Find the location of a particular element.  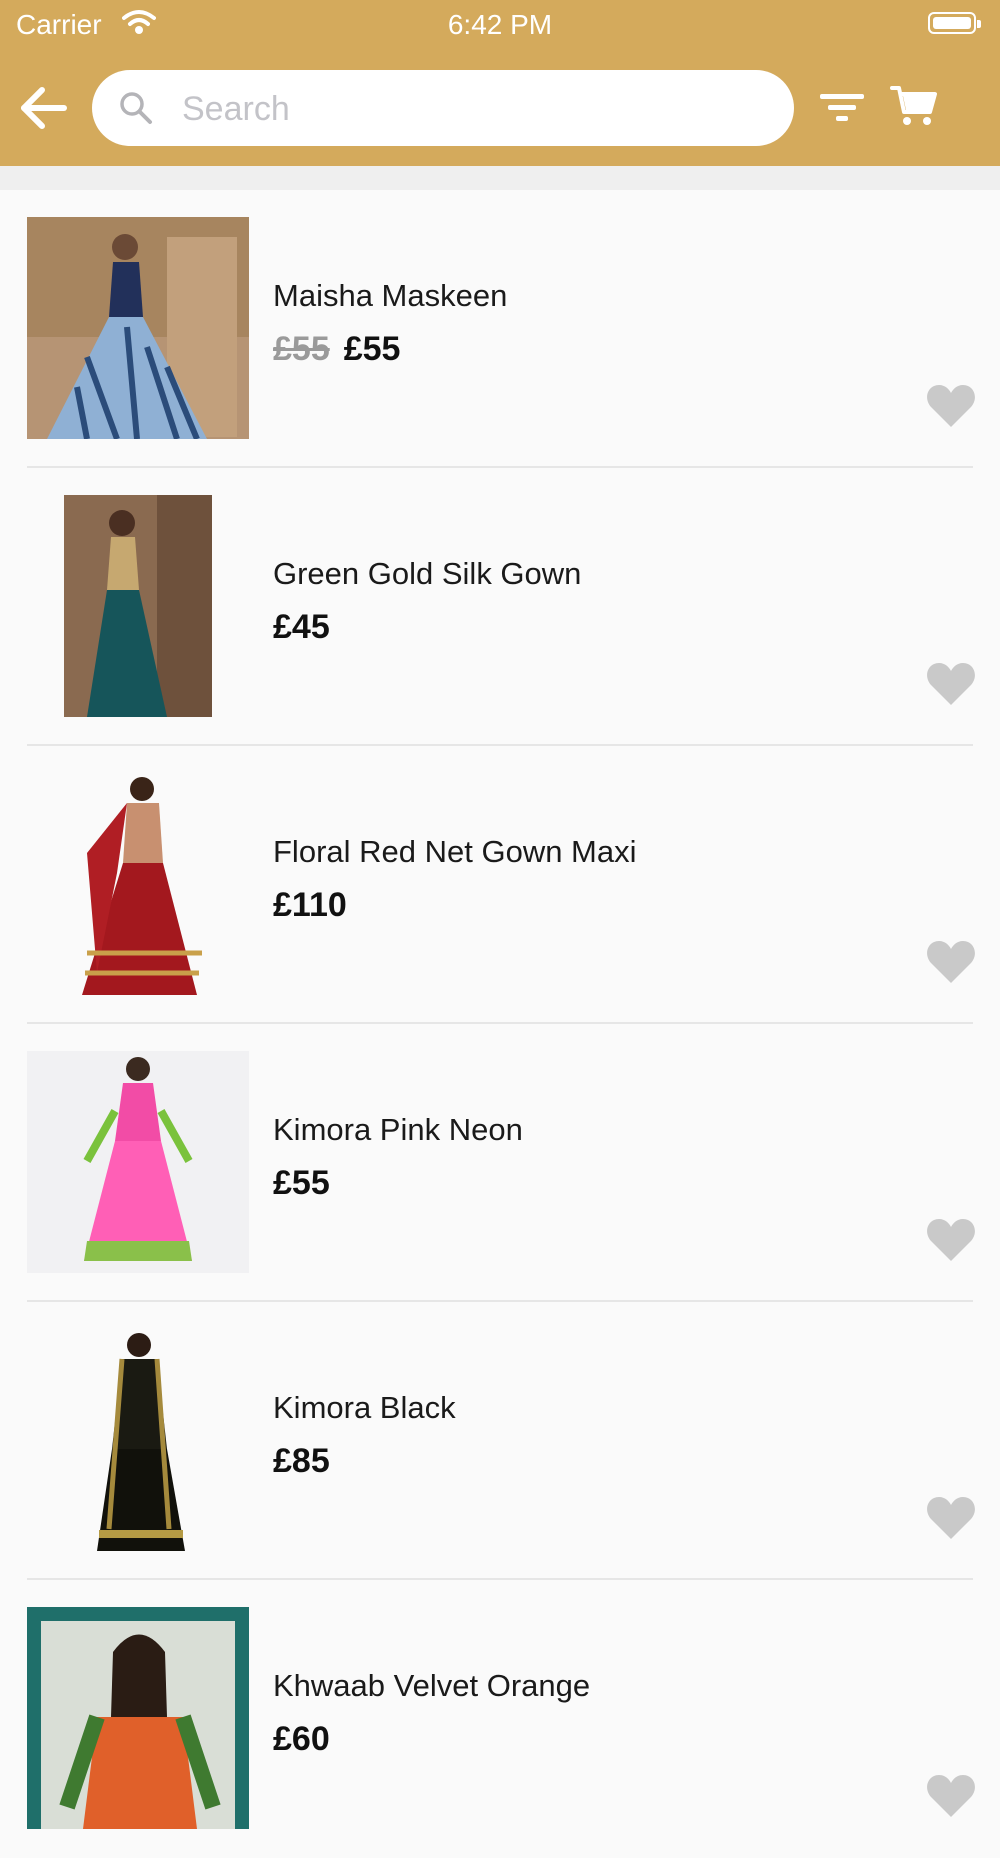

product-name: Green Gold Silk Gown is located at coordinates (427, 573).